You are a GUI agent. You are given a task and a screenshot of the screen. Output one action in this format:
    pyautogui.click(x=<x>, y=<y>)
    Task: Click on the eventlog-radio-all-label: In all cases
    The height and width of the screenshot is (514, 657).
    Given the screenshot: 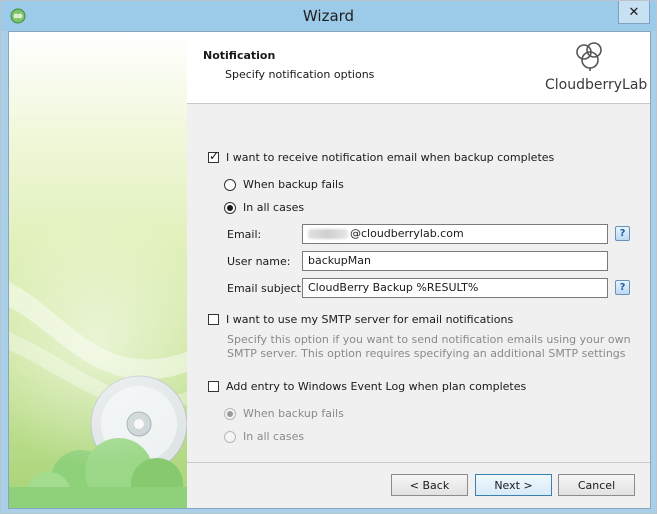 What is the action you would take?
    pyautogui.click(x=274, y=436)
    